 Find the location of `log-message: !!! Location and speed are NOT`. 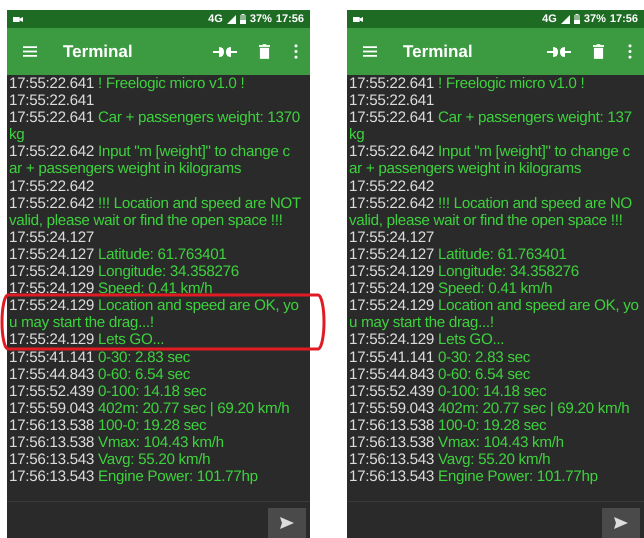

log-message: !!! Location and speed are NOT is located at coordinates (199, 203).